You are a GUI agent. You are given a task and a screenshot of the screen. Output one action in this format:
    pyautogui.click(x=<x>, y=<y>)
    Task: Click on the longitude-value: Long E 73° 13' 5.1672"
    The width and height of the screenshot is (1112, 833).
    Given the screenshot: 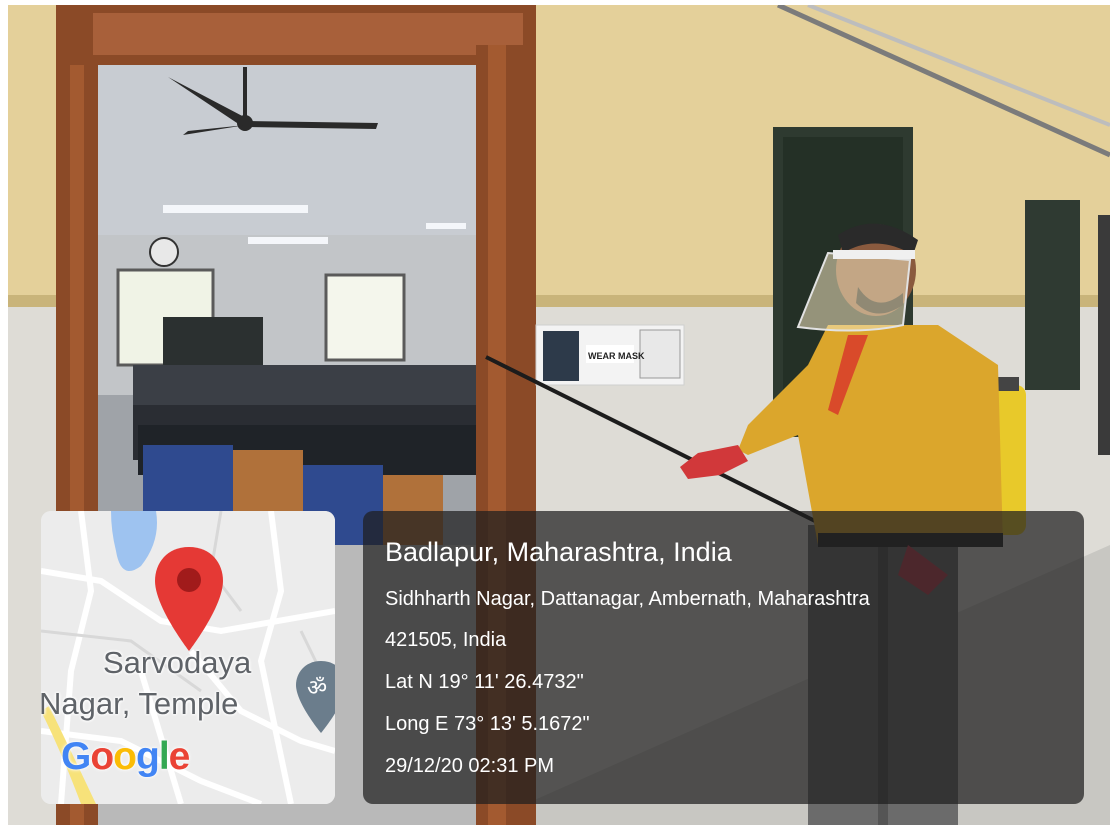 What is the action you would take?
    pyautogui.click(x=487, y=724)
    